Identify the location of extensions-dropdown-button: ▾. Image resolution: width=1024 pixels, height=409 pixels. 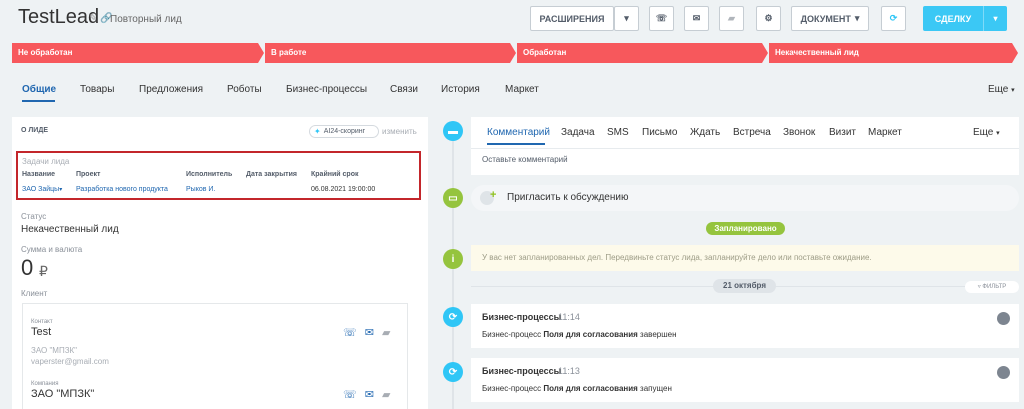
(626, 18).